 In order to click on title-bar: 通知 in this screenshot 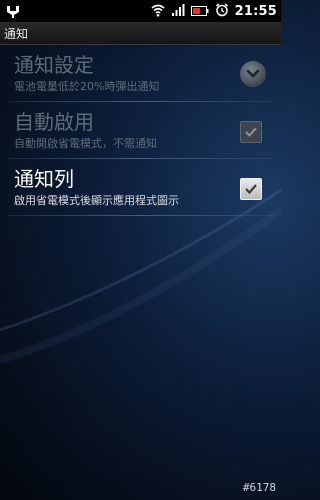, I will do `click(140, 33)`.